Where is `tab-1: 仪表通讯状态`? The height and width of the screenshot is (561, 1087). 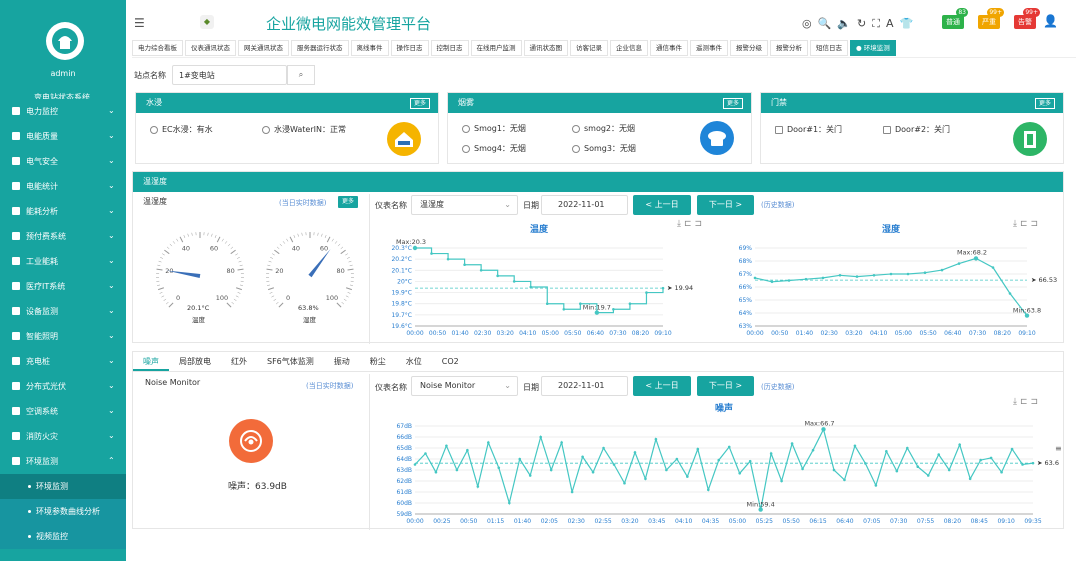 tab-1: 仪表通讯状态 is located at coordinates (210, 48).